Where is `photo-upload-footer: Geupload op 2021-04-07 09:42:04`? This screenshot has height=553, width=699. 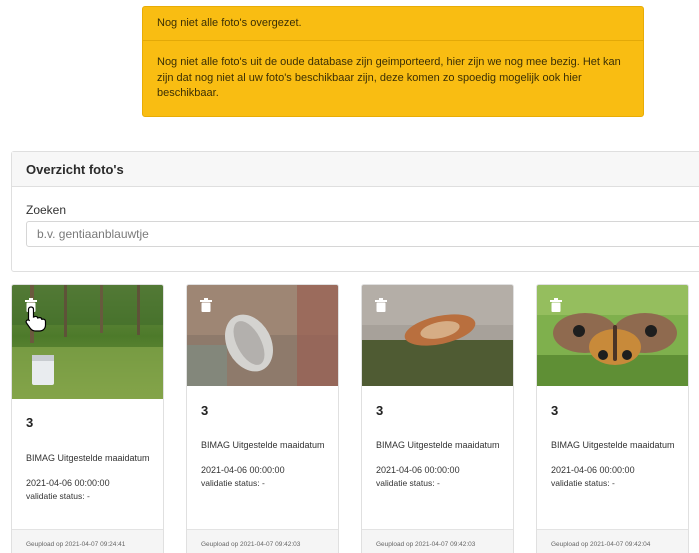 photo-upload-footer: Geupload op 2021-04-07 09:42:04 is located at coordinates (612, 541).